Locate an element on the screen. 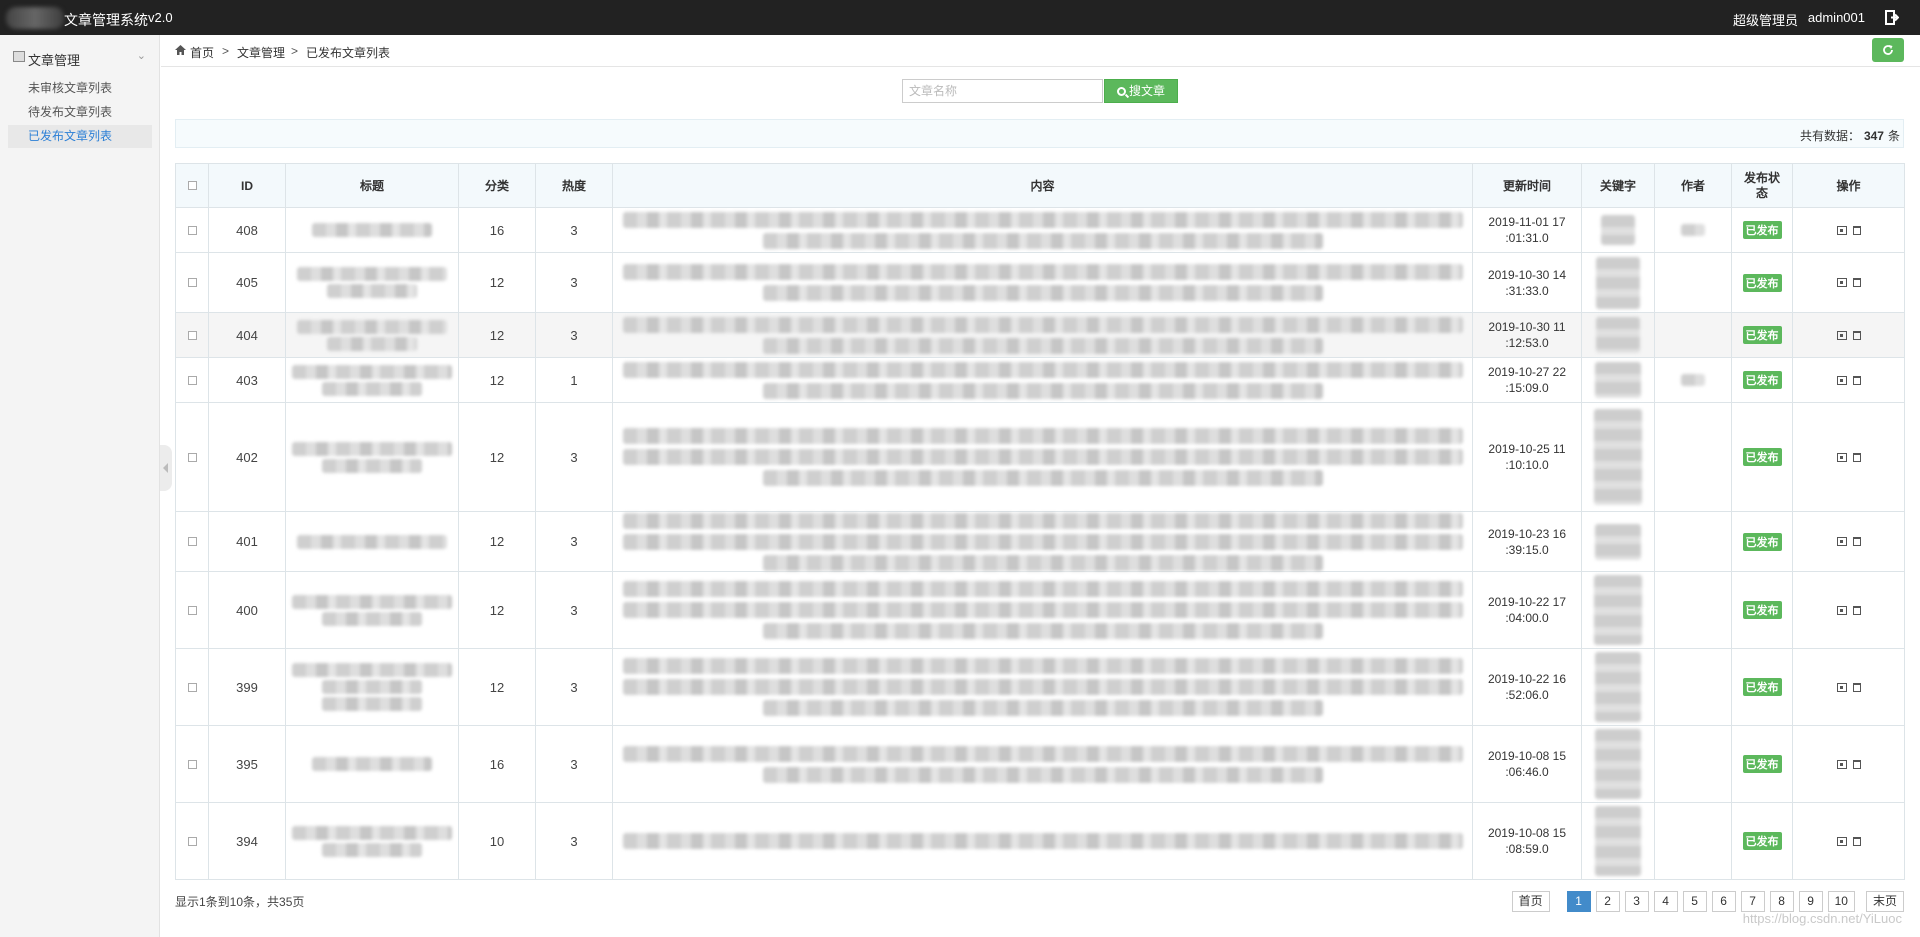  updated-time-line1: 2019-10-30 14 is located at coordinates (1527, 274).